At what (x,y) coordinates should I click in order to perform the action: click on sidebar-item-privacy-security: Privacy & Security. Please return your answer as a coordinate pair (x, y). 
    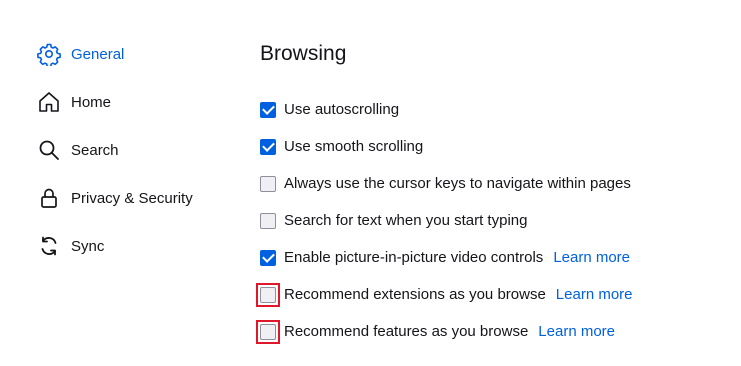
    Looking at the image, I should click on (136, 198).